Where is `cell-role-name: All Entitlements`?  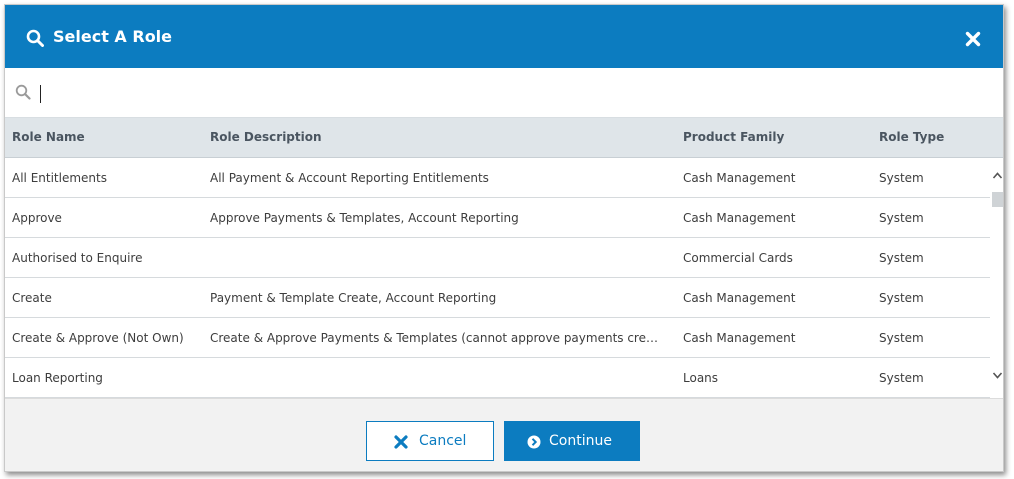
cell-role-name: All Entitlements is located at coordinates (59, 178).